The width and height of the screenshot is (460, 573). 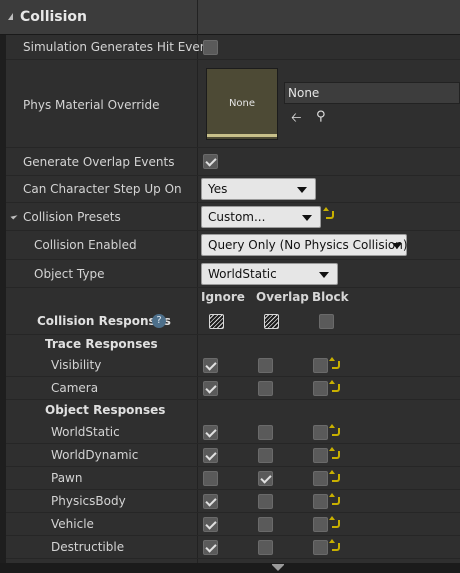 What do you see at coordinates (95, 455) in the screenshot?
I see `response-channel-label: WorldDynamic` at bounding box center [95, 455].